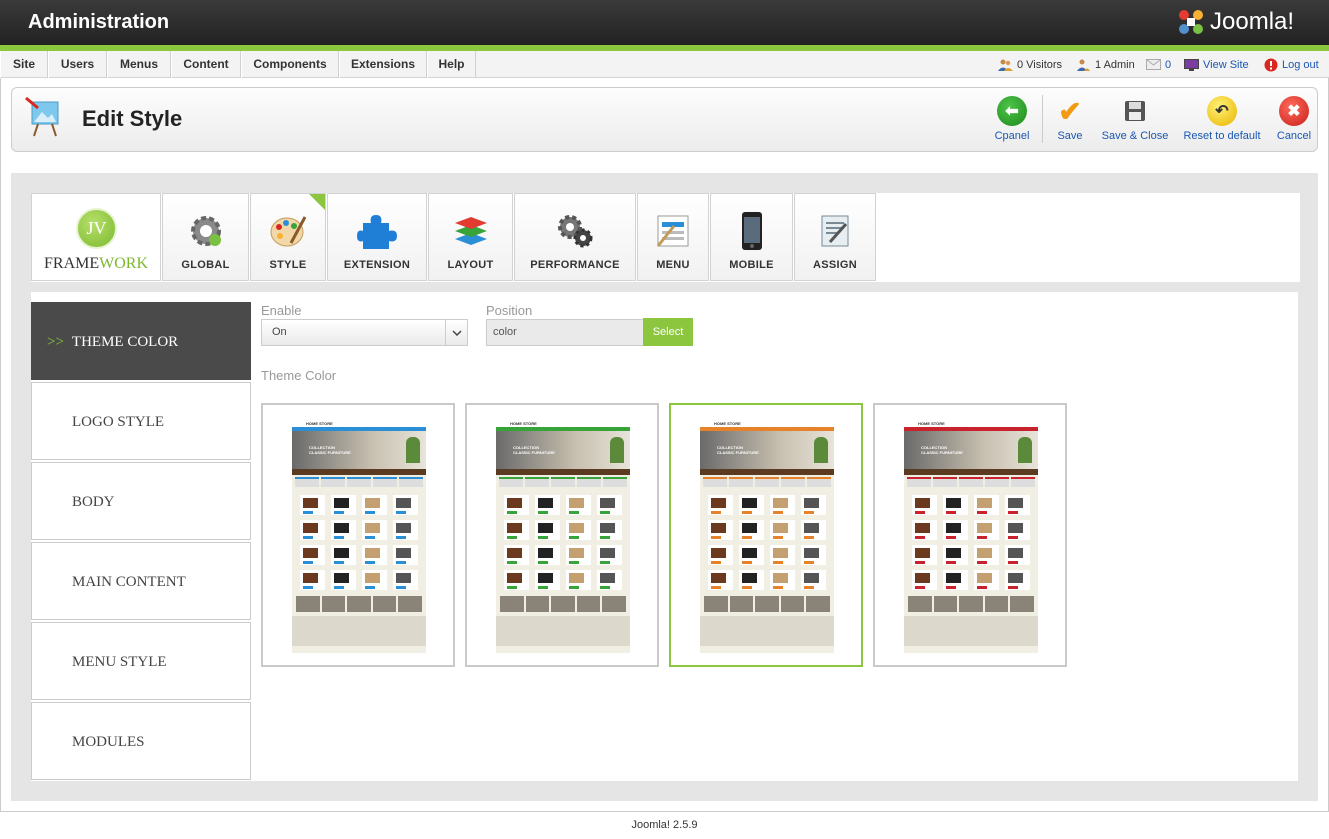  Describe the element at coordinates (1158, 64) in the screenshot. I see `messages-status: 0` at that location.